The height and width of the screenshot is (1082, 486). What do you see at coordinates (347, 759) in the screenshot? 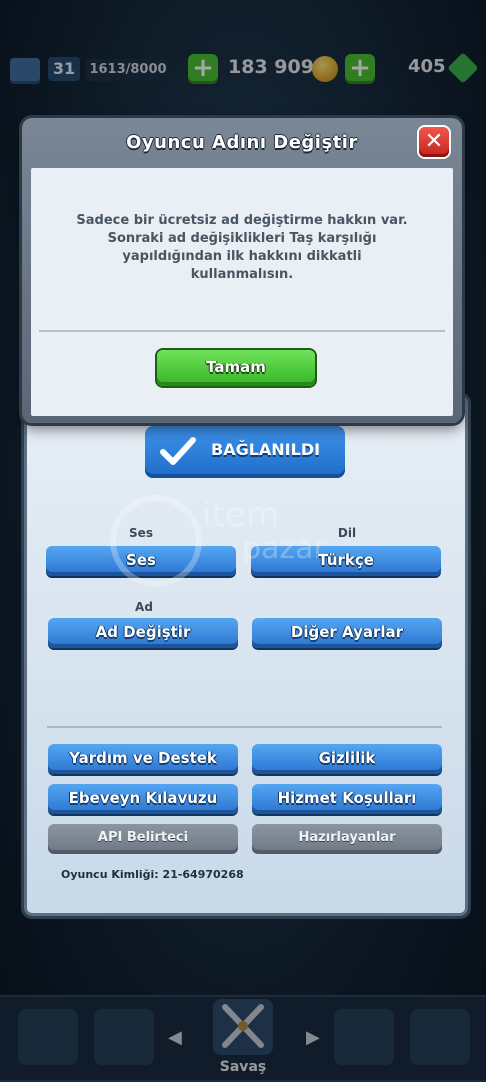
I see `privacy-button: Gizlilik` at bounding box center [347, 759].